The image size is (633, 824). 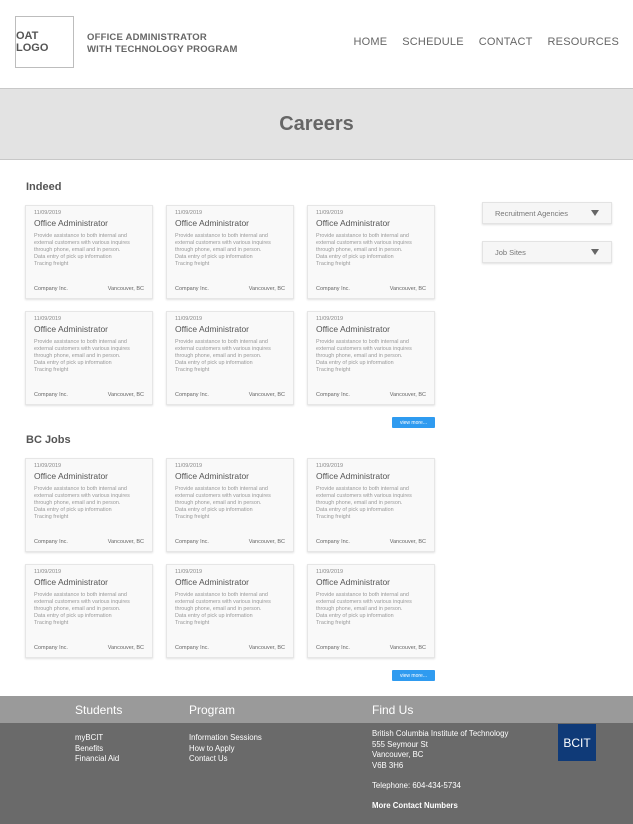 I want to click on section-heading: BC Jobs, so click(x=48, y=440).